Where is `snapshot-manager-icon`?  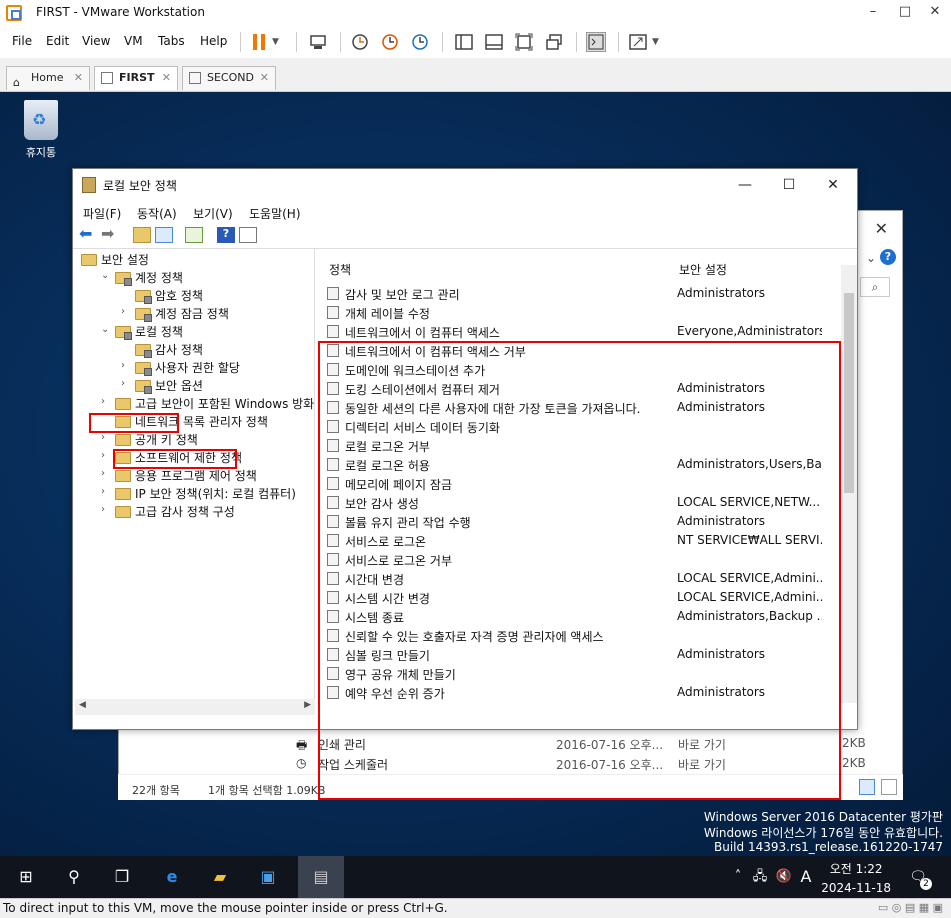
snapshot-manager-icon is located at coordinates (420, 42).